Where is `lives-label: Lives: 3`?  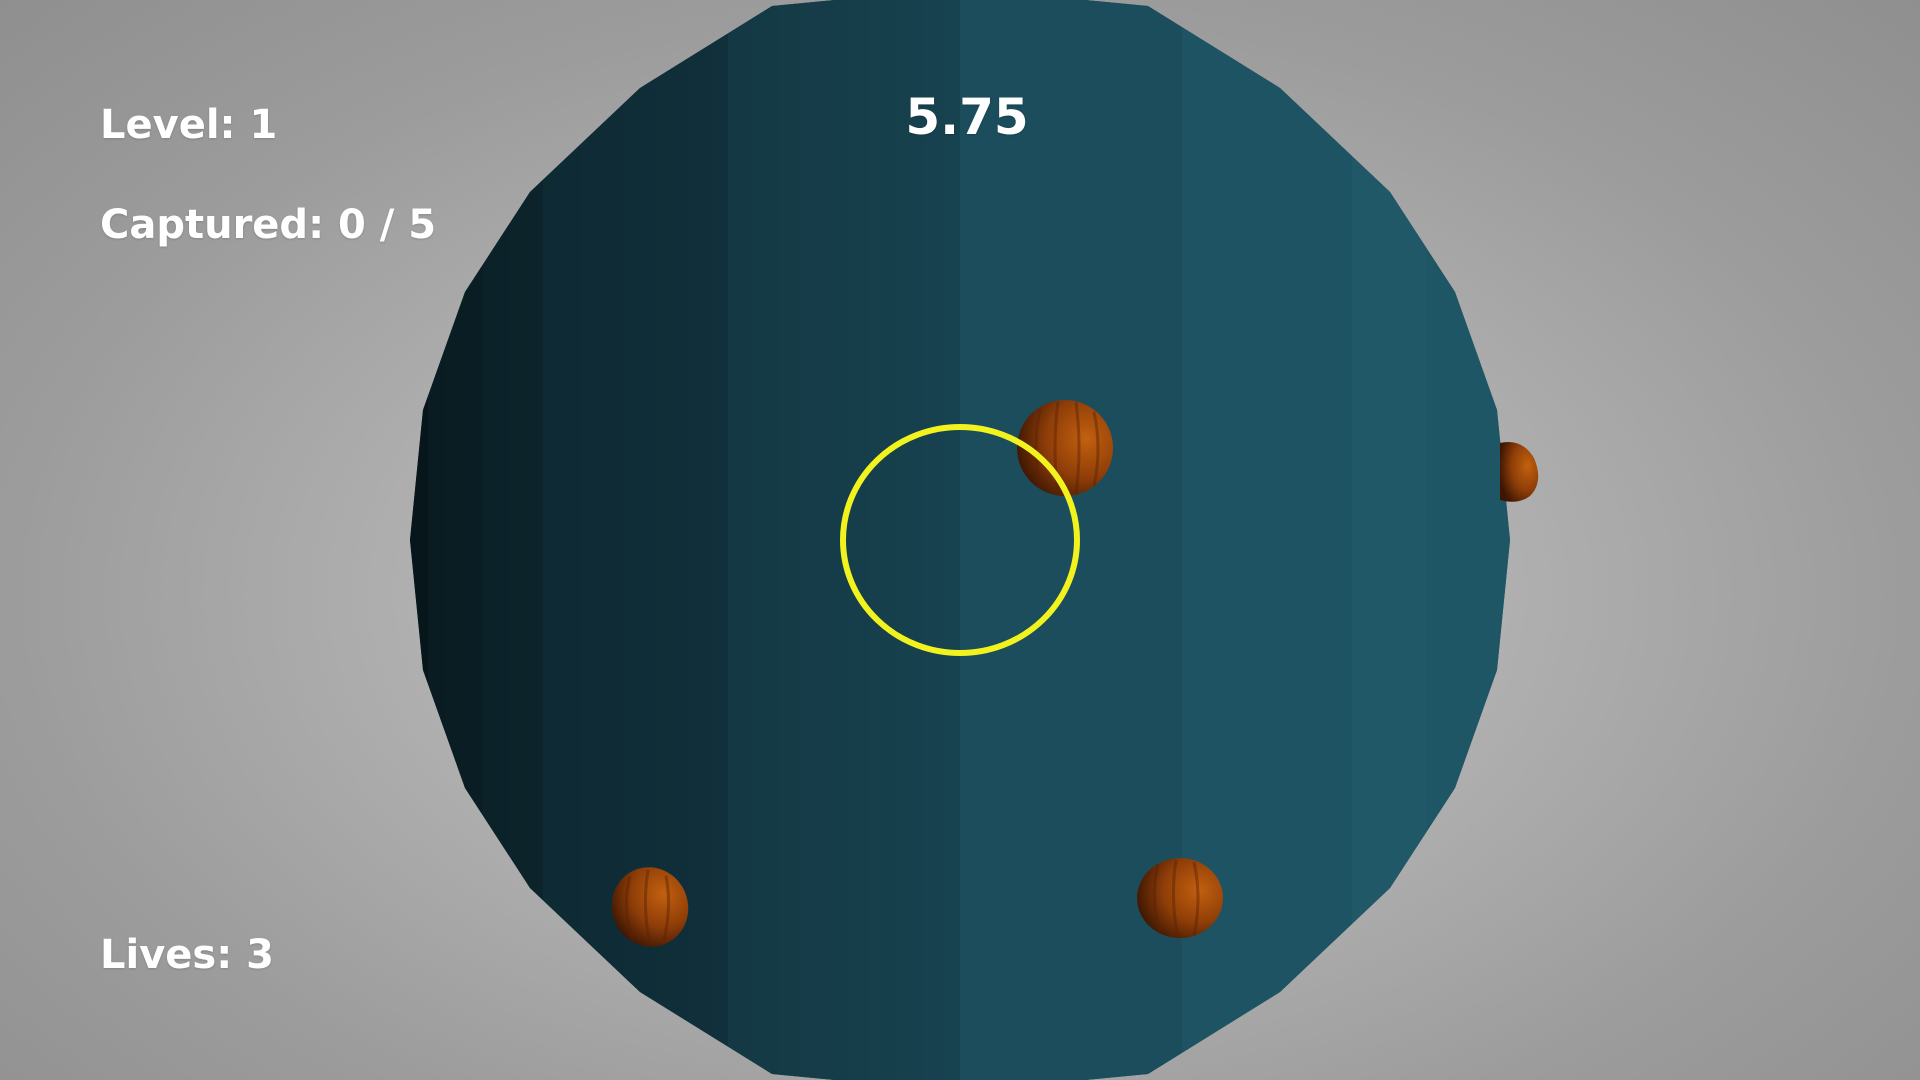
lives-label: Lives: 3 is located at coordinates (187, 955).